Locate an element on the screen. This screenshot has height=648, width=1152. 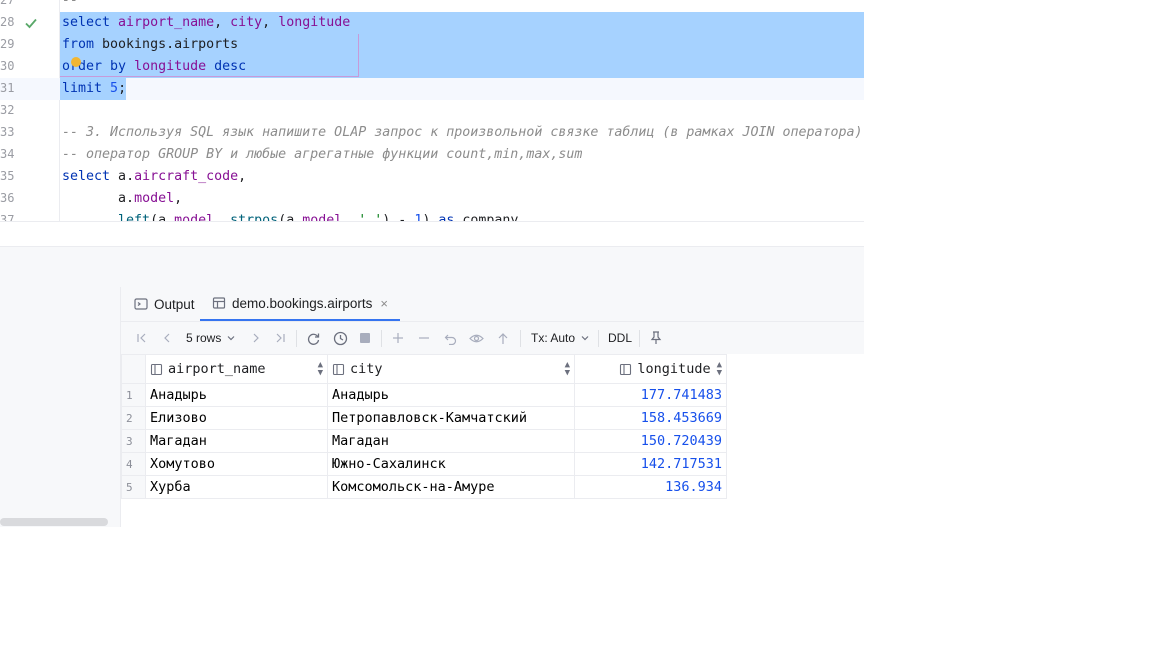
code-token: from is located at coordinates (82, 44).